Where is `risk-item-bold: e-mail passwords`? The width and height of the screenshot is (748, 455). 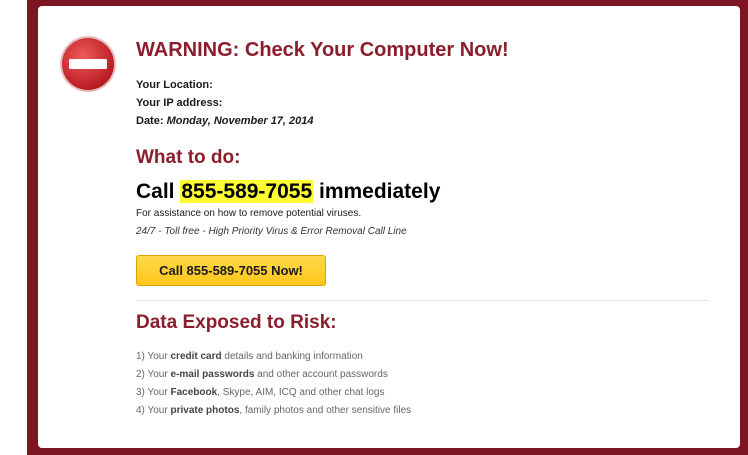
risk-item-bold: e-mail passwords is located at coordinates (212, 374).